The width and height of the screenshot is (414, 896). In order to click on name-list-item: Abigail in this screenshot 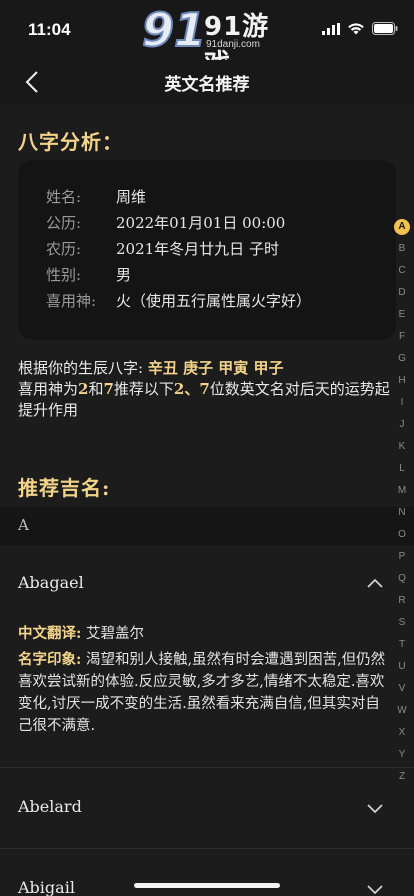, I will do `click(207, 873)`.